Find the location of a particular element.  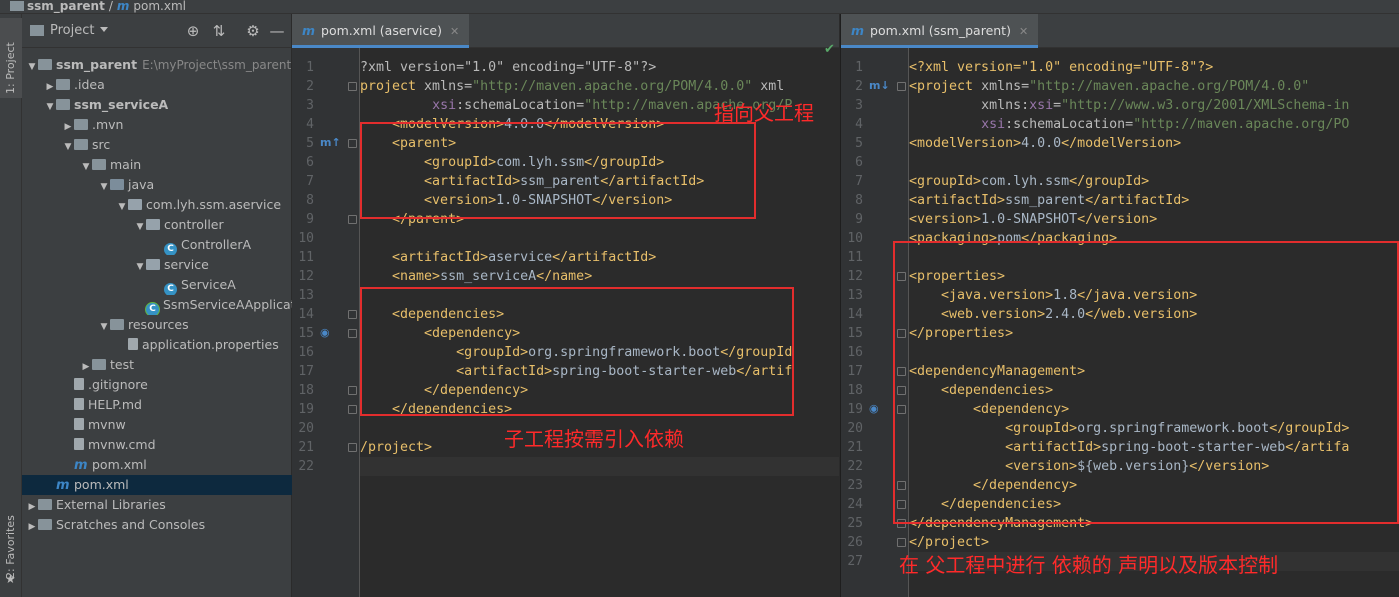

line-number: 15 is located at coordinates (855, 333).